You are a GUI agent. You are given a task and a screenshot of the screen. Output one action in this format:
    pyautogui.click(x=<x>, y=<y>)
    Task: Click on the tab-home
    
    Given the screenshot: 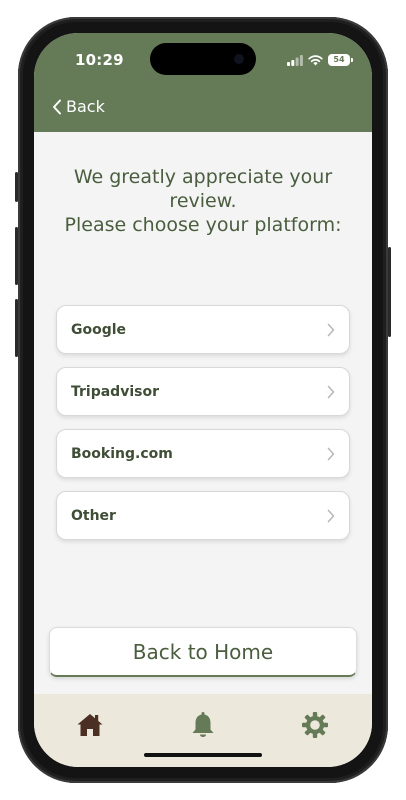 What is the action you would take?
    pyautogui.click(x=90, y=725)
    